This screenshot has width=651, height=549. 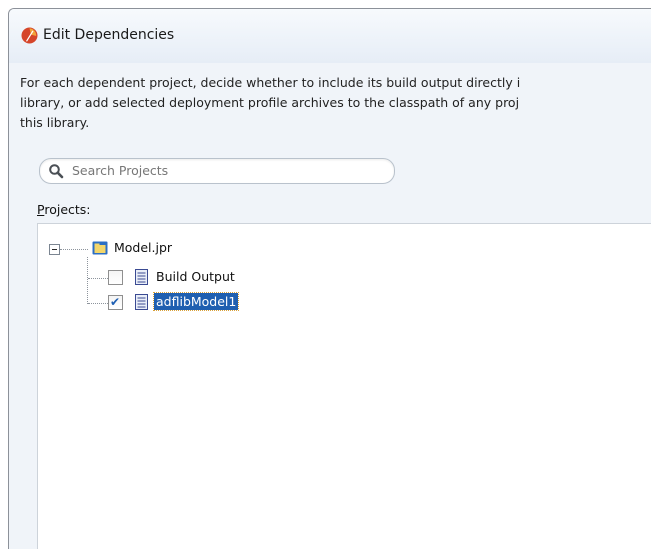 What do you see at coordinates (143, 247) in the screenshot?
I see `tree-node-root: Model.jpr` at bounding box center [143, 247].